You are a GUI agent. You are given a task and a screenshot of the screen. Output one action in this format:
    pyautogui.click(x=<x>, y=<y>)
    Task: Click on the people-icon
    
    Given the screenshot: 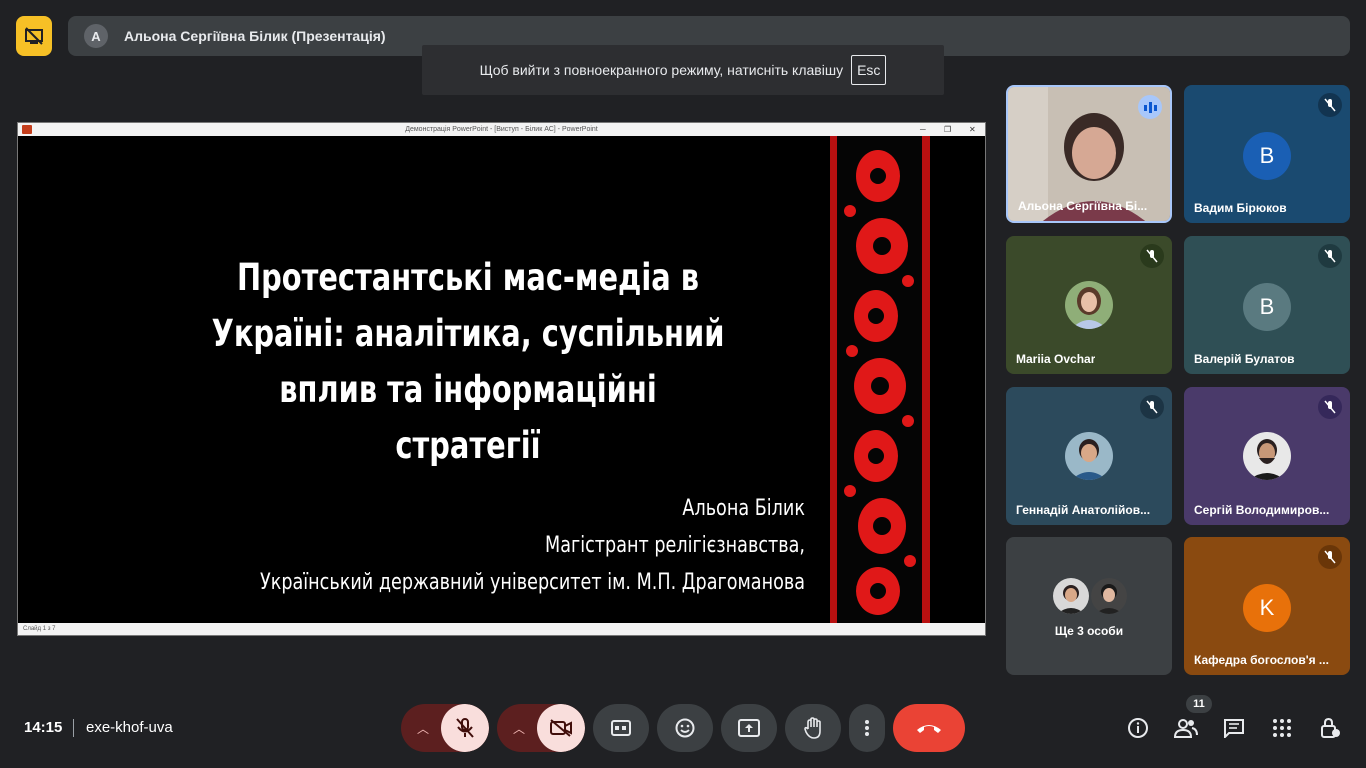 What is the action you would take?
    pyautogui.click(x=1186, y=728)
    